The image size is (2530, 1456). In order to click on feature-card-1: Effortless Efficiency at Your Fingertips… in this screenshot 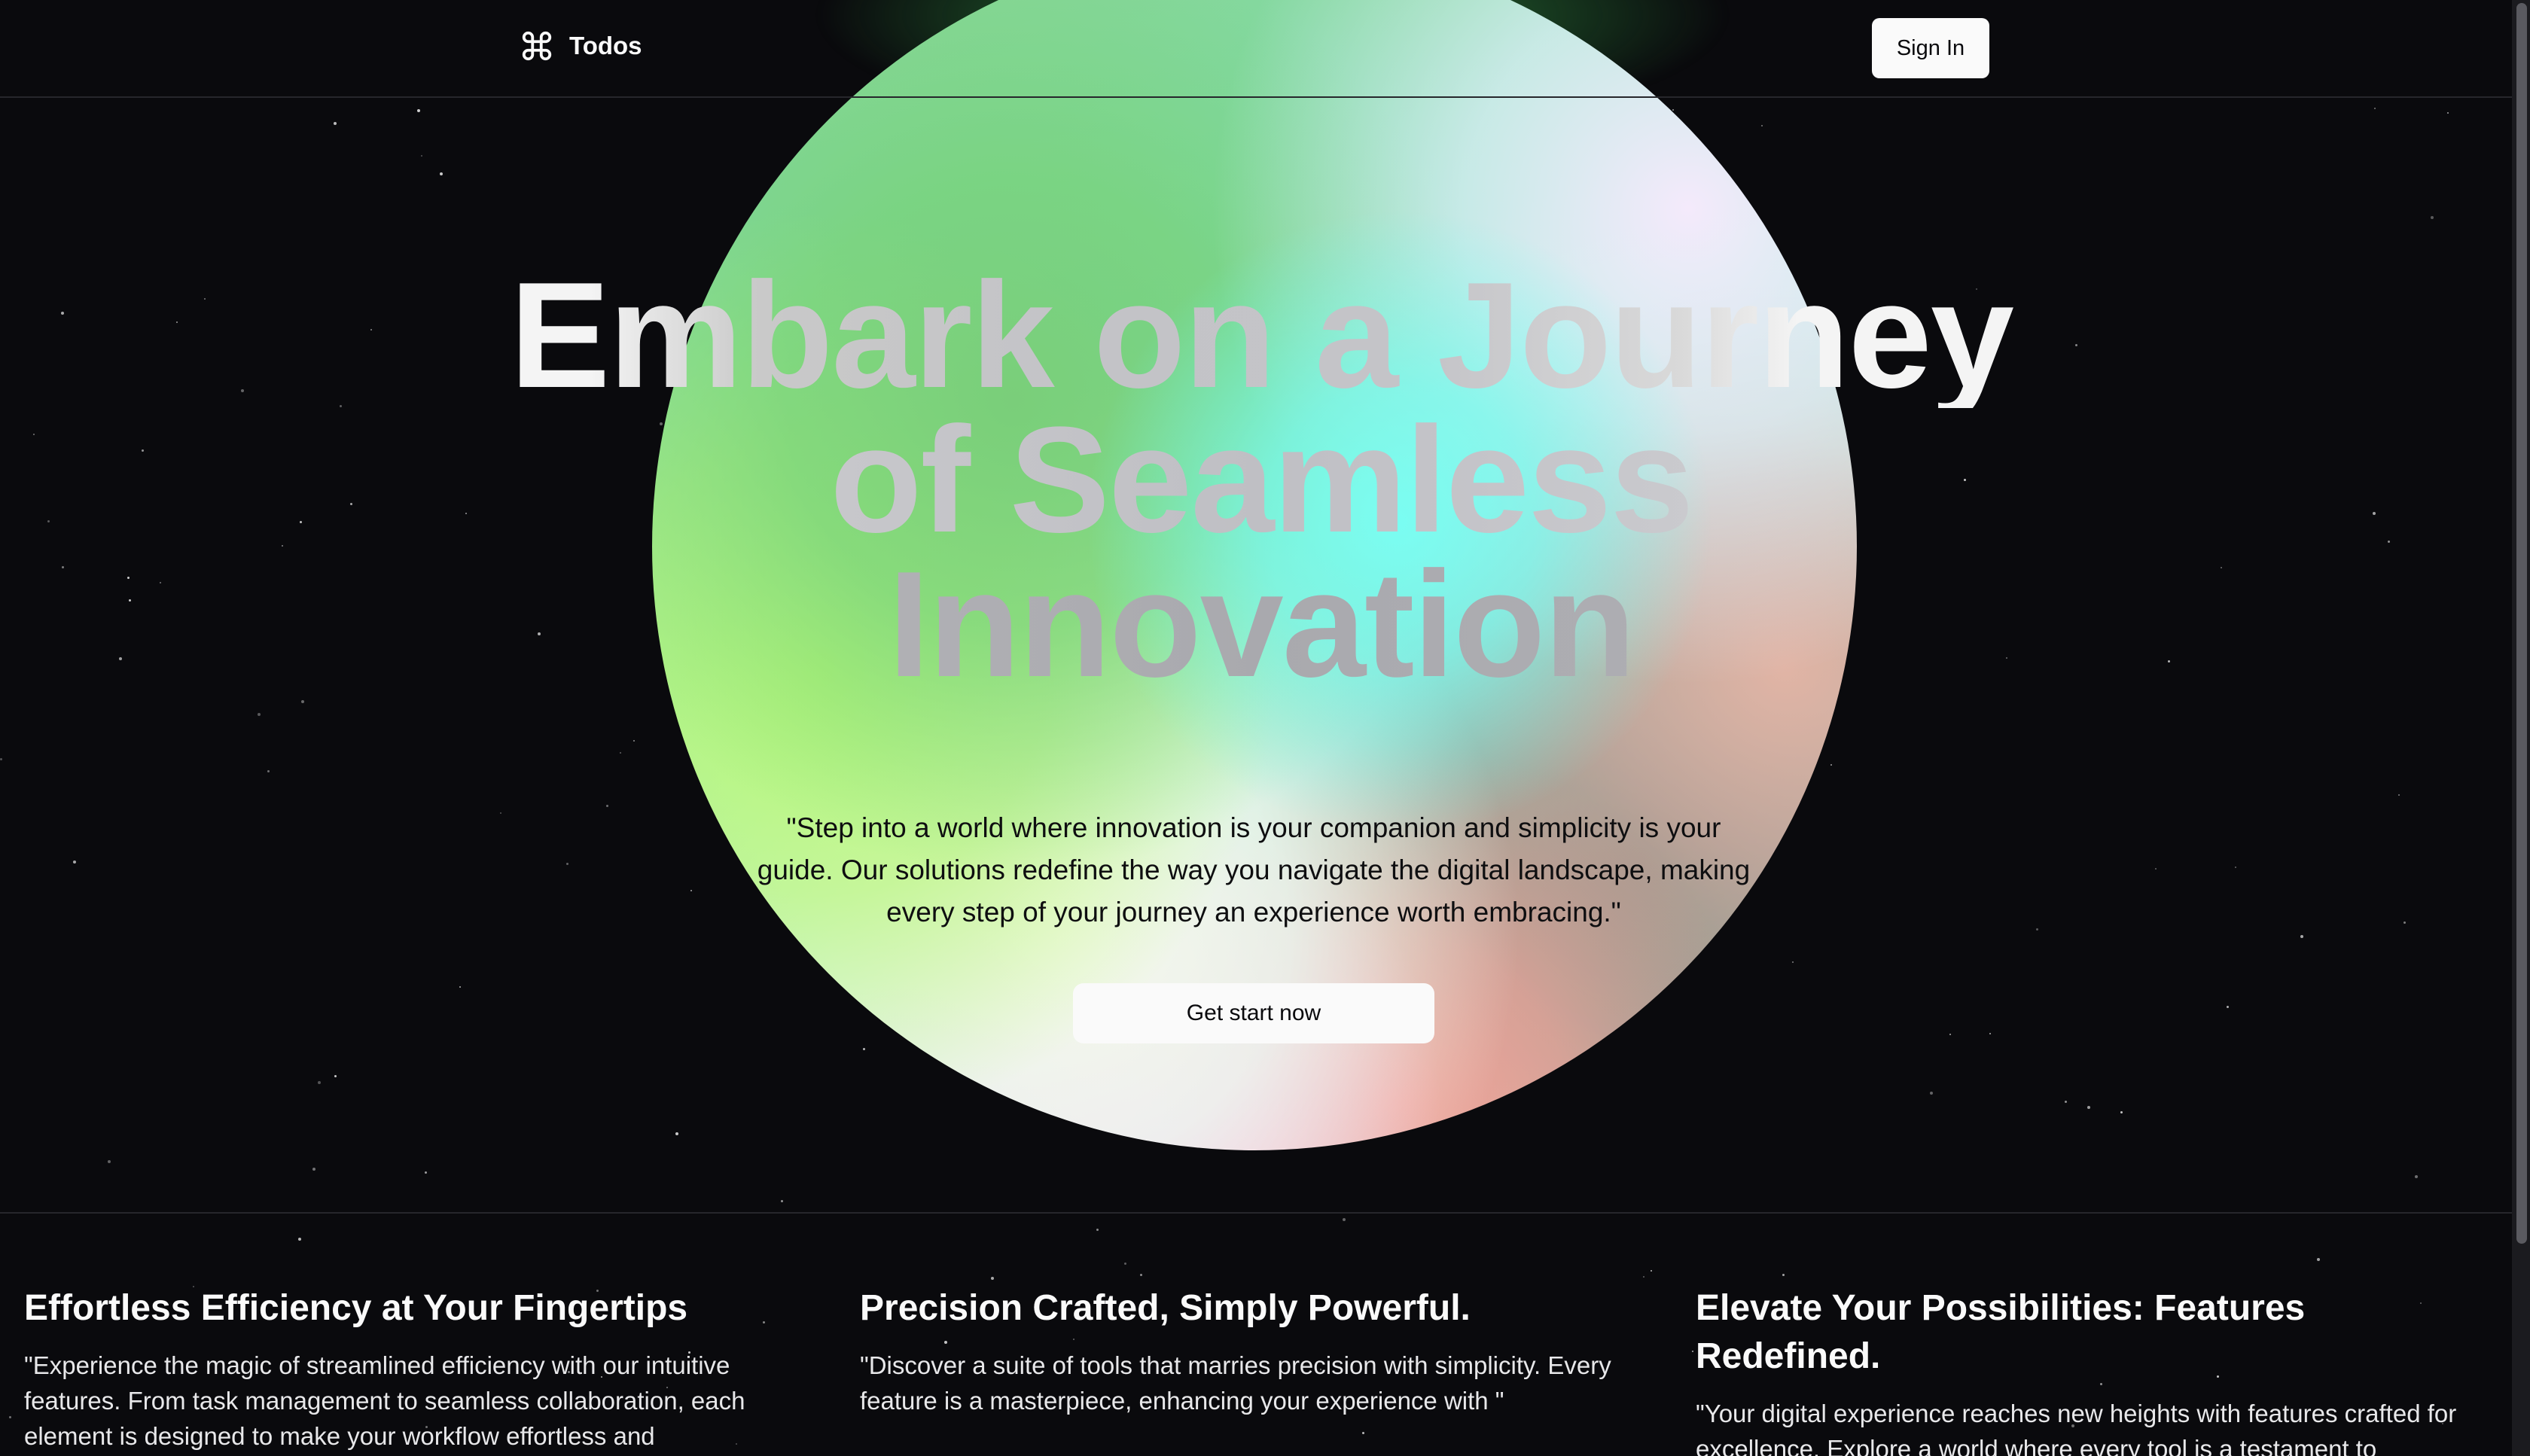, I will do `click(416, 1369)`.